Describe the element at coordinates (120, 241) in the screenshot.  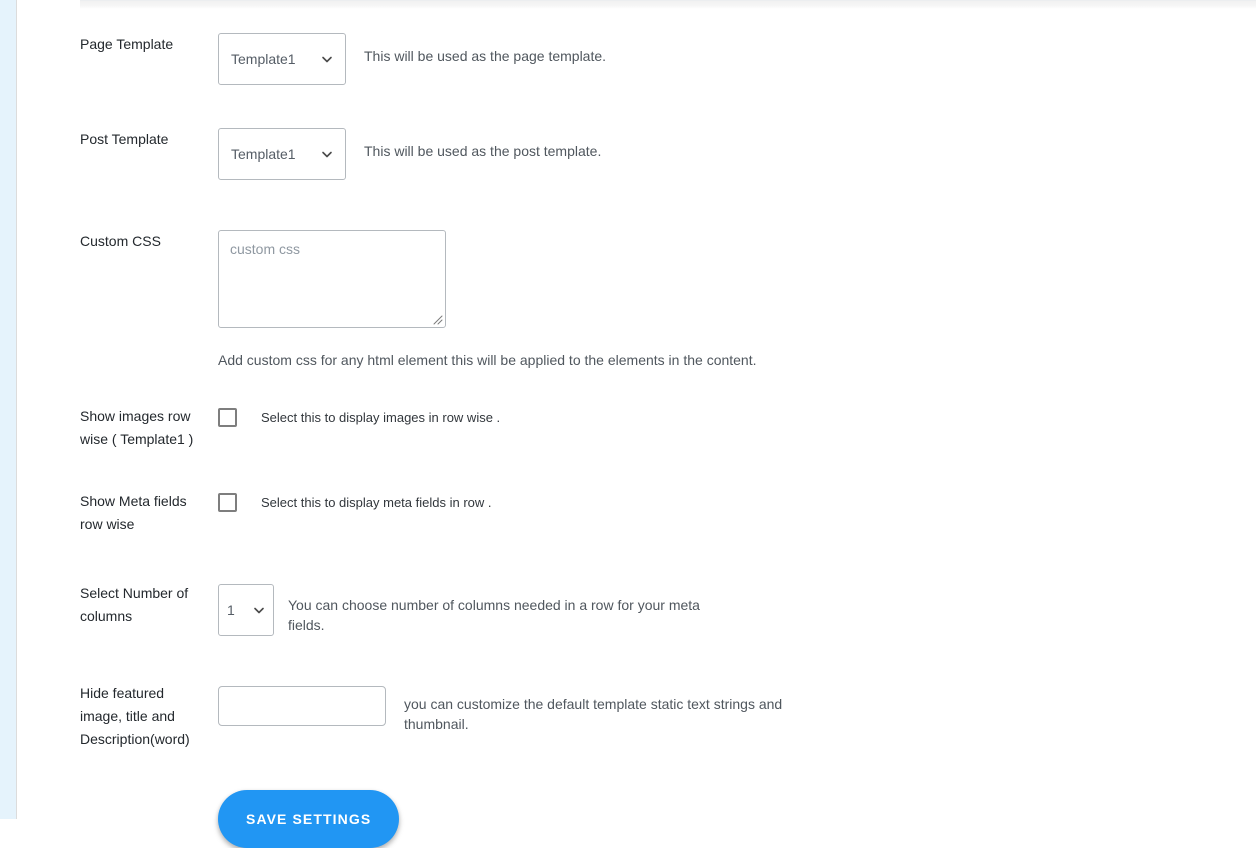
I see `label-custom-css: Custom CSS` at that location.